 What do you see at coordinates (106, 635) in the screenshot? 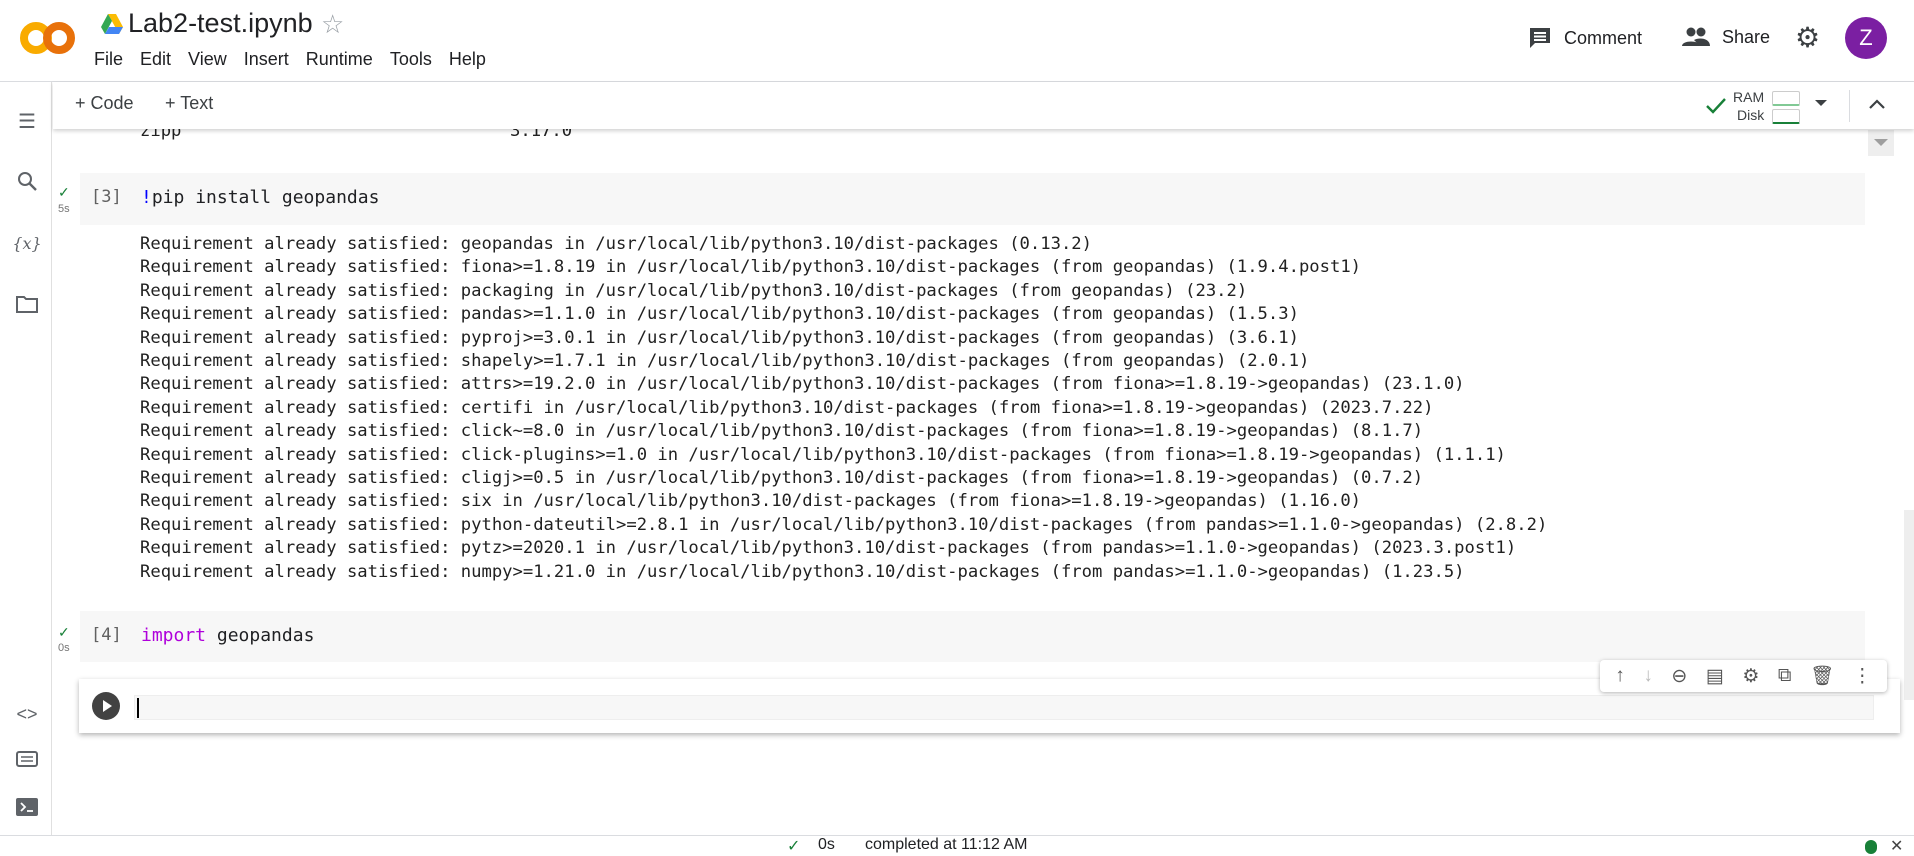
I see `execution-count: [4]` at bounding box center [106, 635].